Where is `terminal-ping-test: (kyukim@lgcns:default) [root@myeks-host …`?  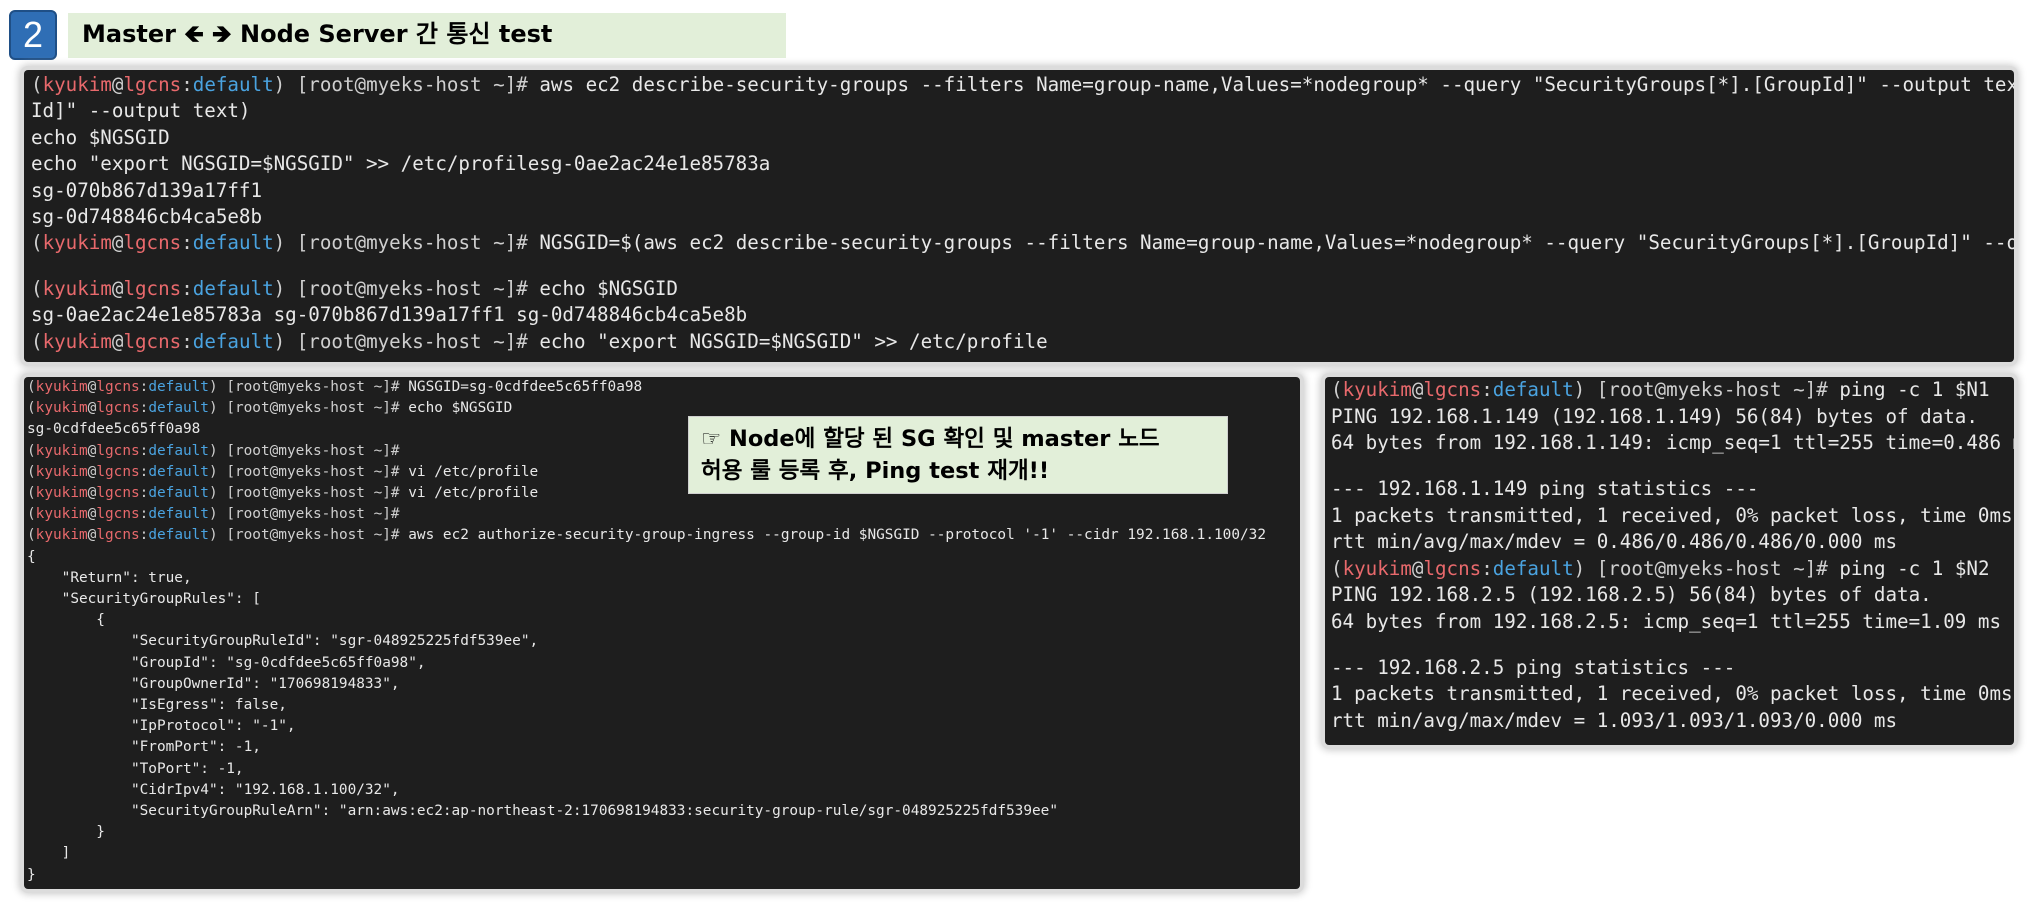
terminal-ping-test: (kyukim@lgcns:default) [root@myeks-host … is located at coordinates (1669, 561).